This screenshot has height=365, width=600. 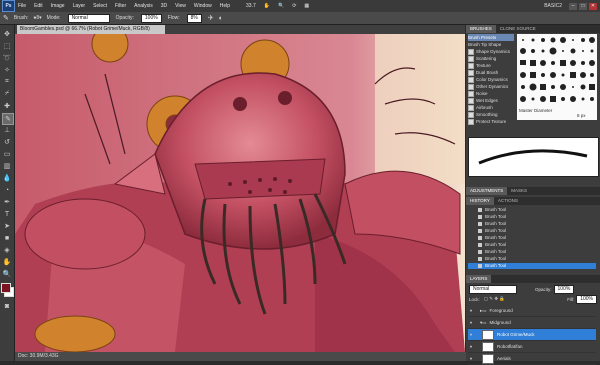 What do you see at coordinates (221, 18) in the screenshot?
I see `tablet-pressure-icon: ◐` at bounding box center [221, 18].